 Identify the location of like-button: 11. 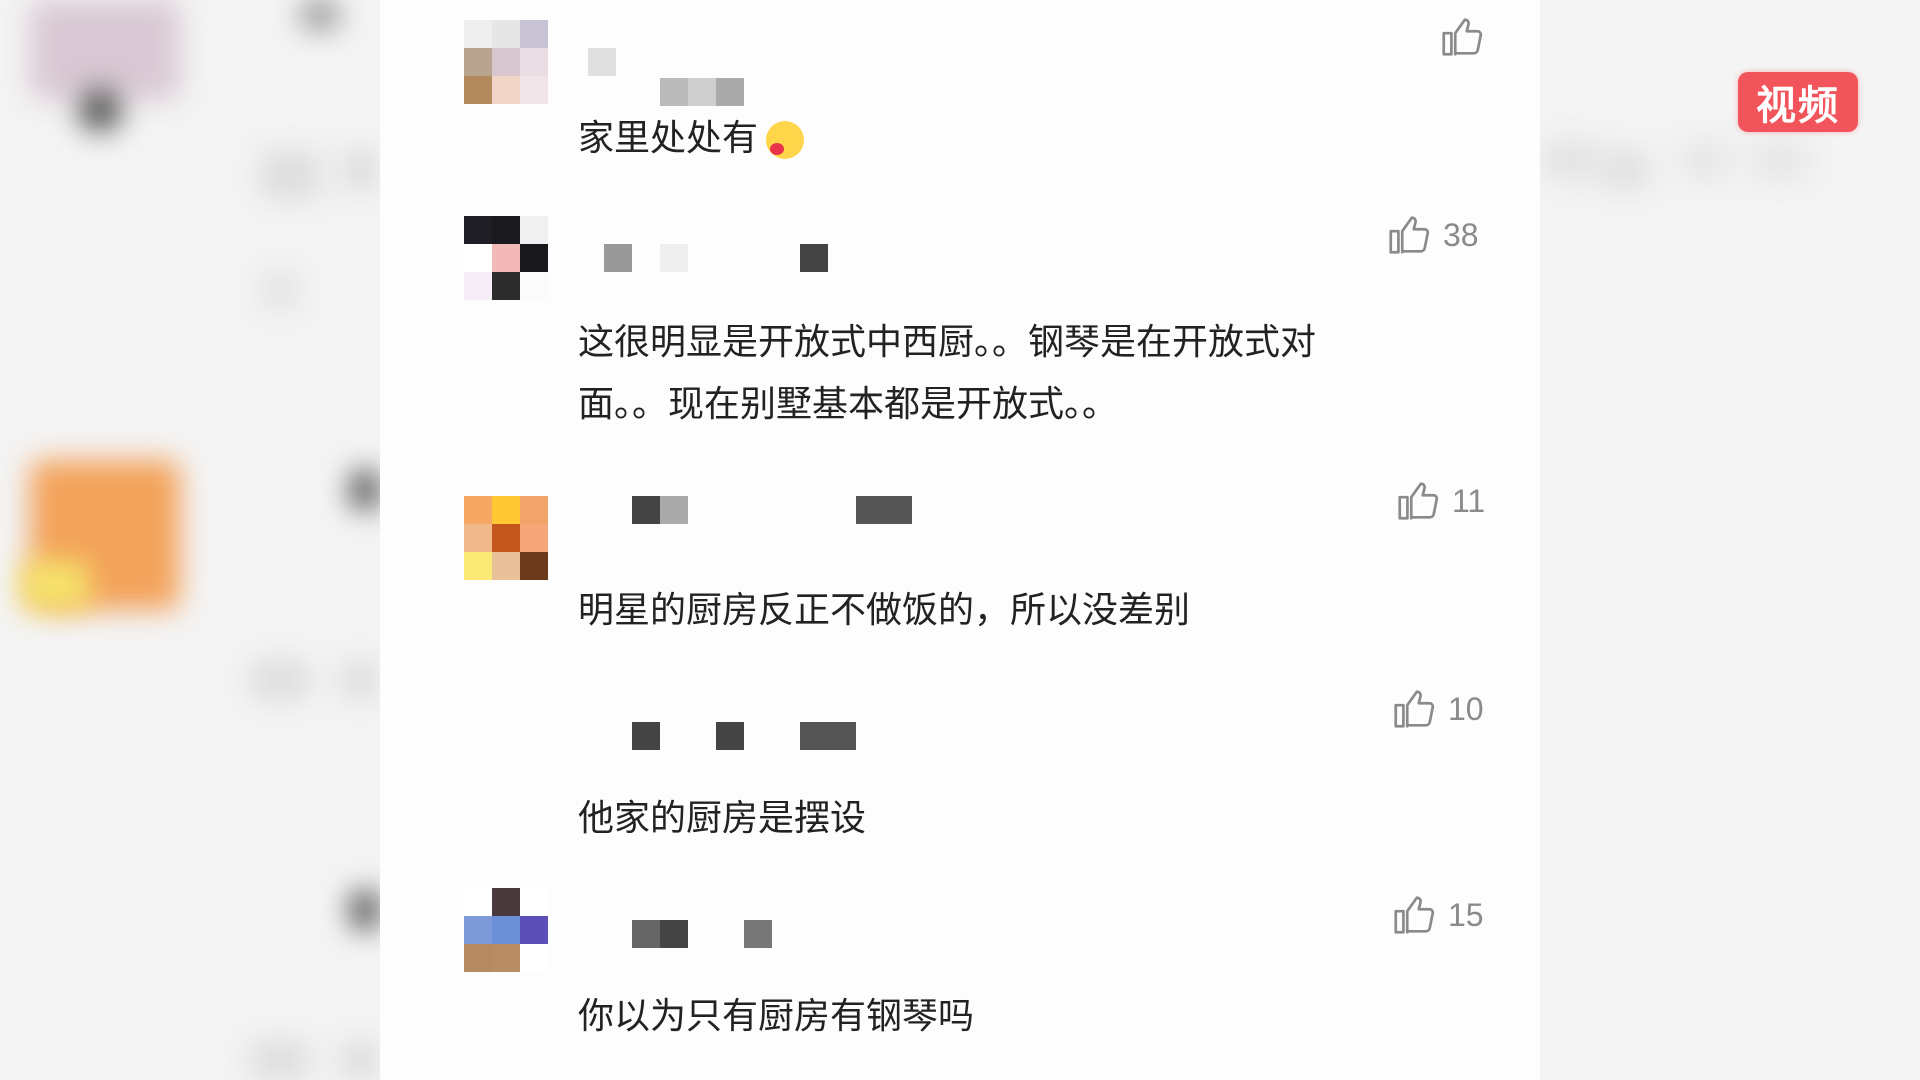
(1439, 501).